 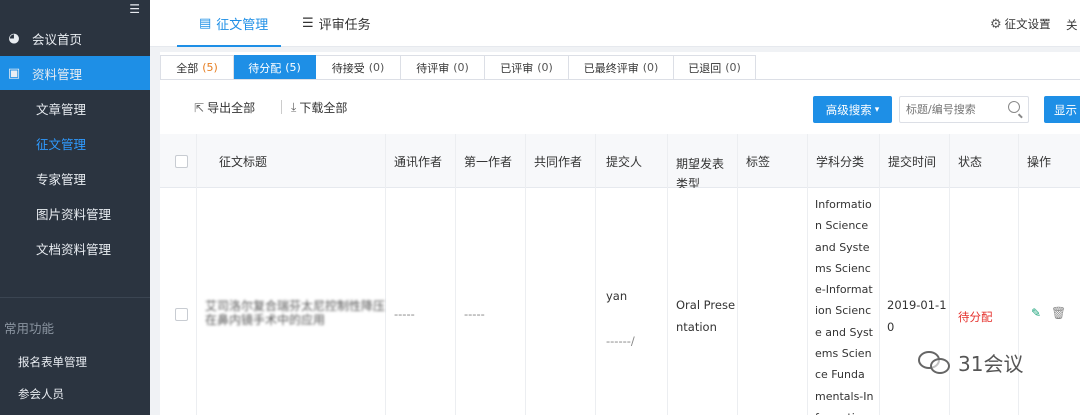 I want to click on sidebar-subitem-papers: 征文管理, so click(x=75, y=143).